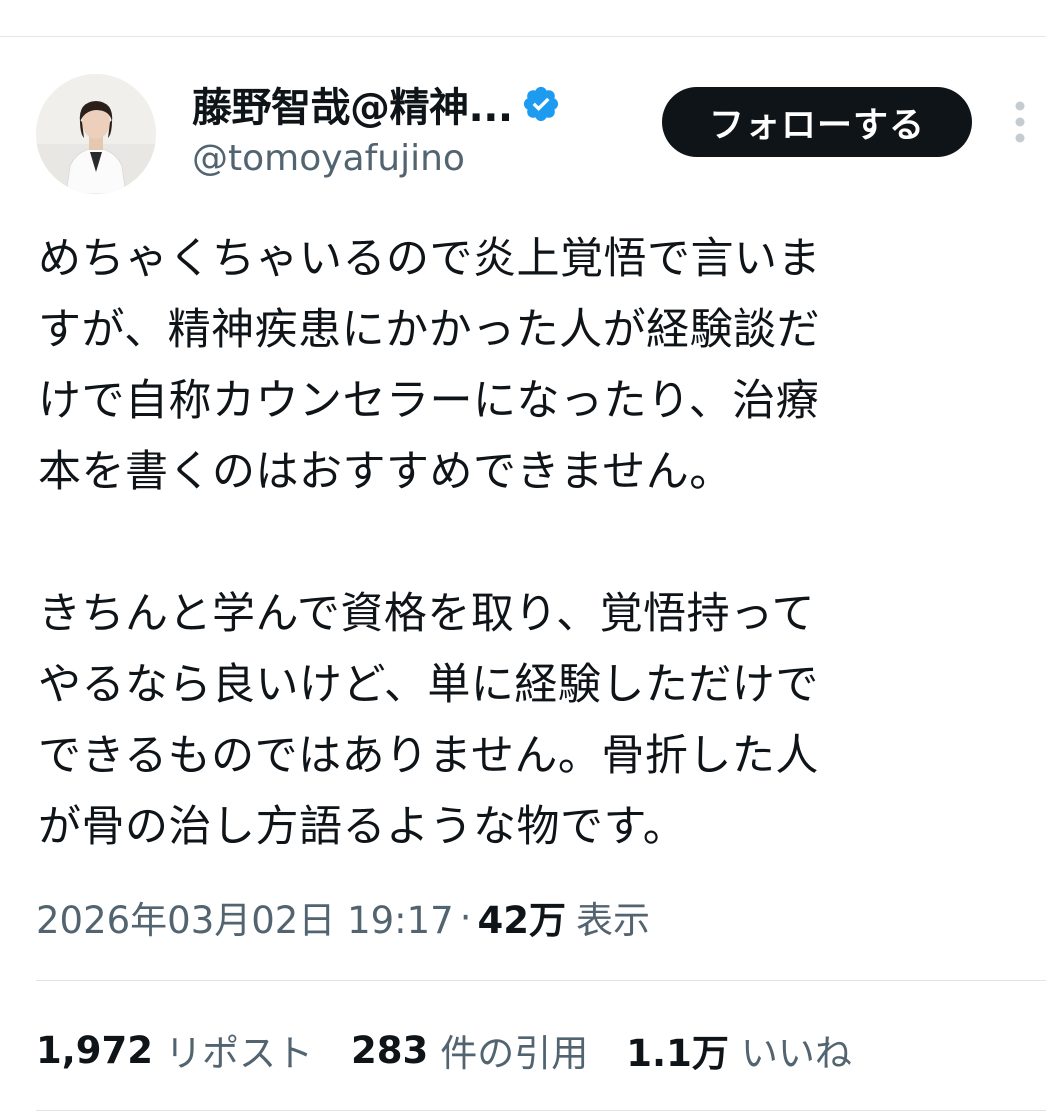  I want to click on quotes-label: 件の引用, so click(514, 1053).